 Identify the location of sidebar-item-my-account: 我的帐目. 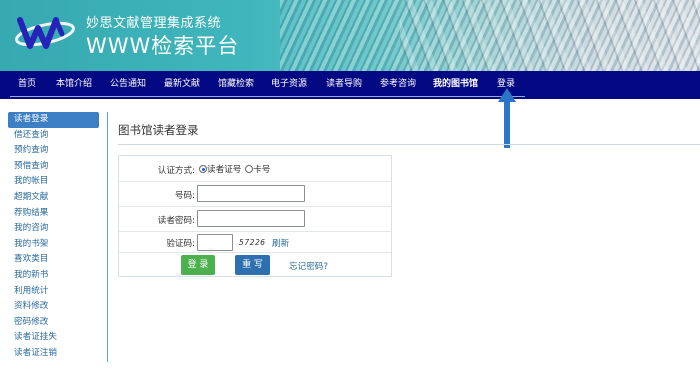
(57, 182).